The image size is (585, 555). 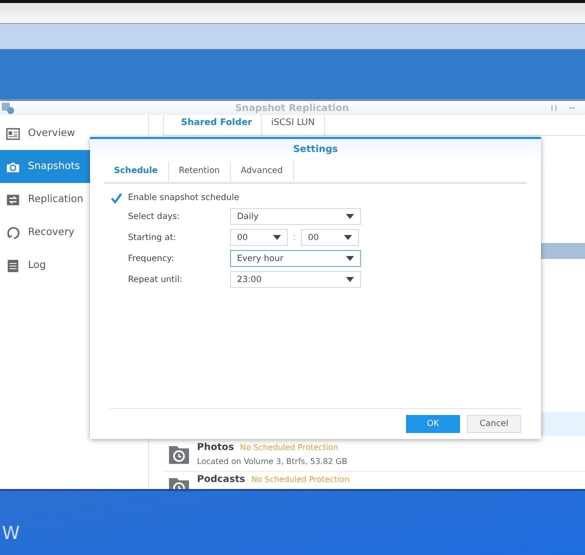 What do you see at coordinates (116, 198) in the screenshot?
I see `checkbox` at bounding box center [116, 198].